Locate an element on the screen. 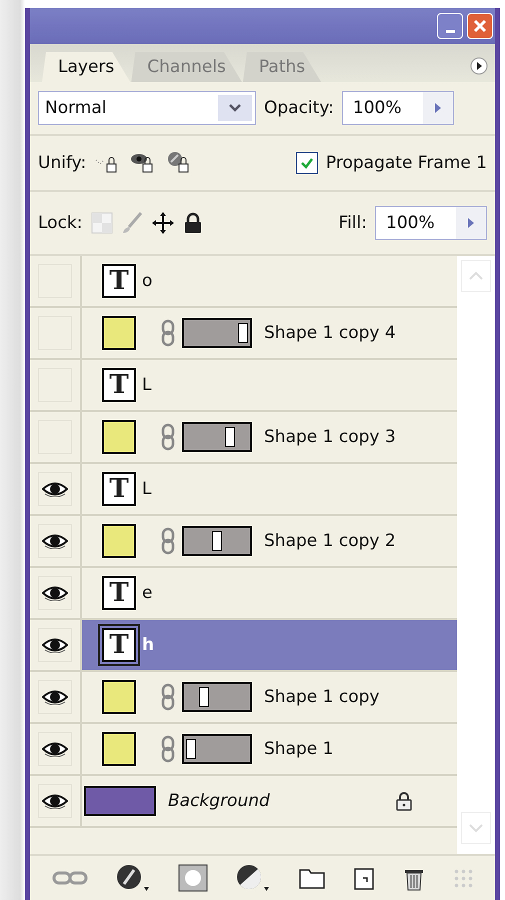  panel-tab: Layers is located at coordinates (86, 67).